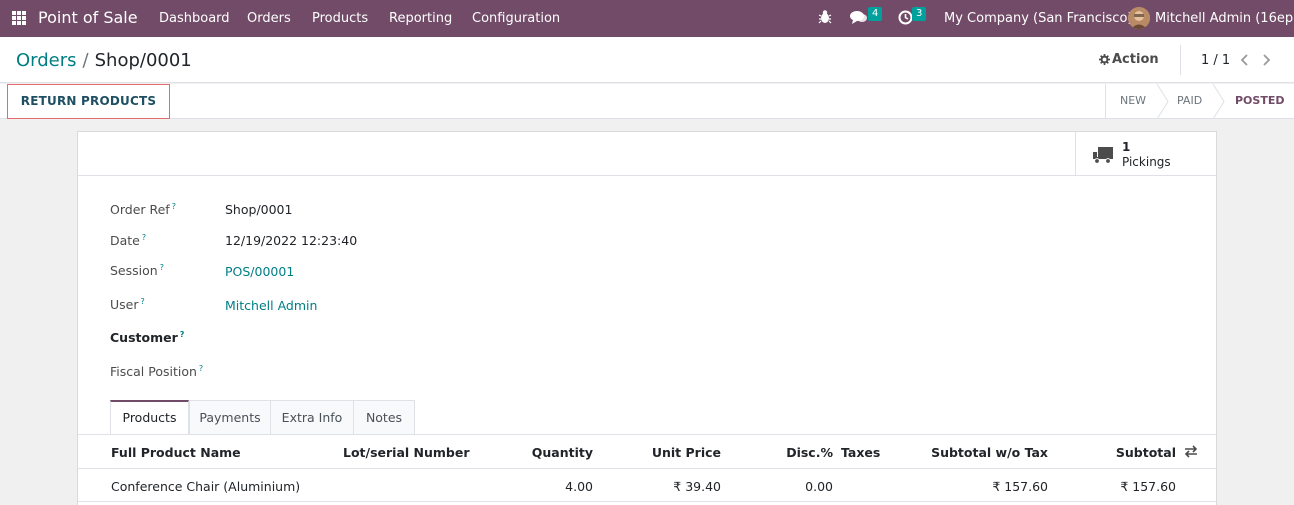  I want to click on customer-label: Customer?, so click(147, 337).